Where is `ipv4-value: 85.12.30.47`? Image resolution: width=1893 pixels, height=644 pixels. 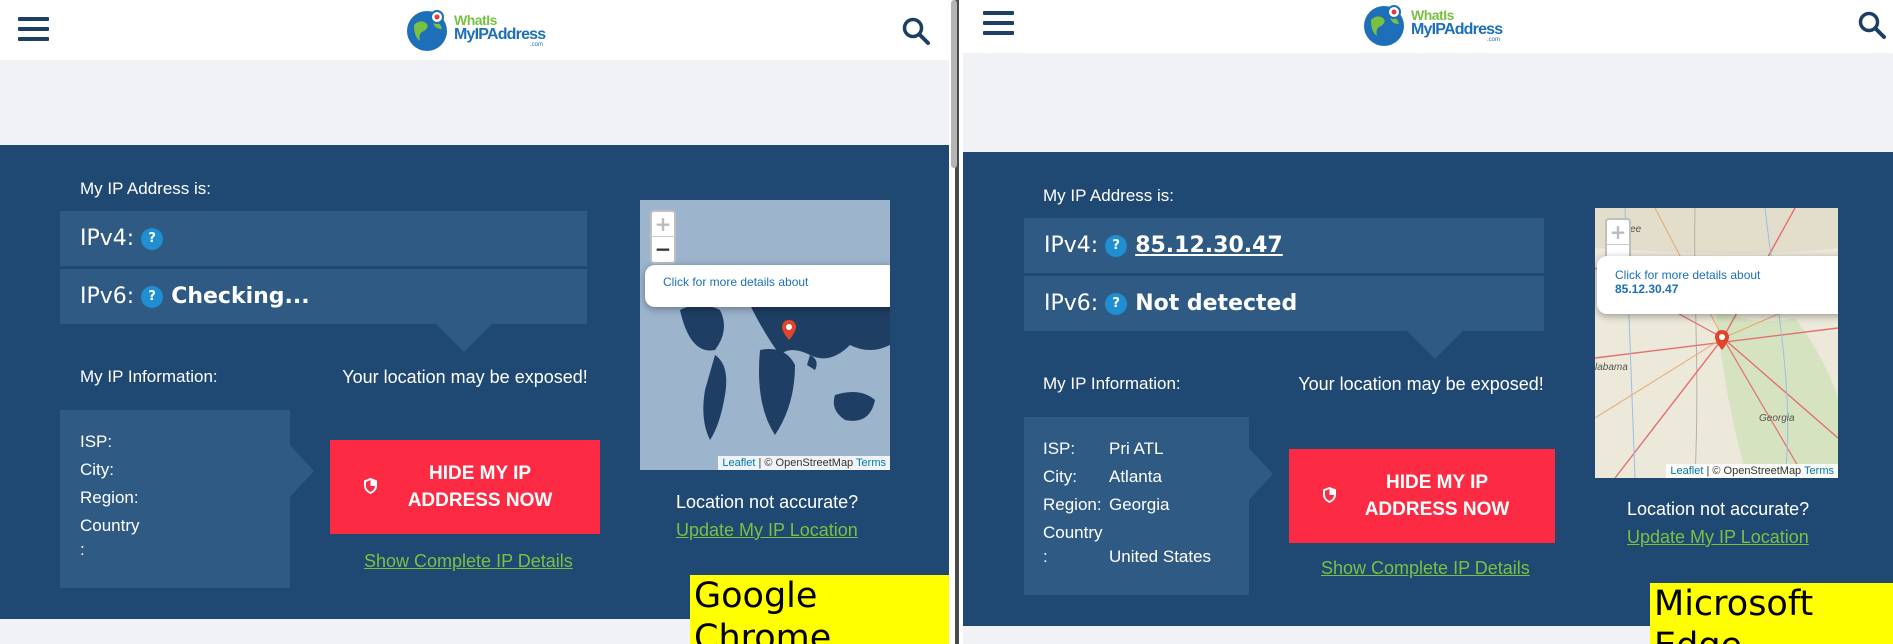 ipv4-value: 85.12.30.47 is located at coordinates (1209, 245).